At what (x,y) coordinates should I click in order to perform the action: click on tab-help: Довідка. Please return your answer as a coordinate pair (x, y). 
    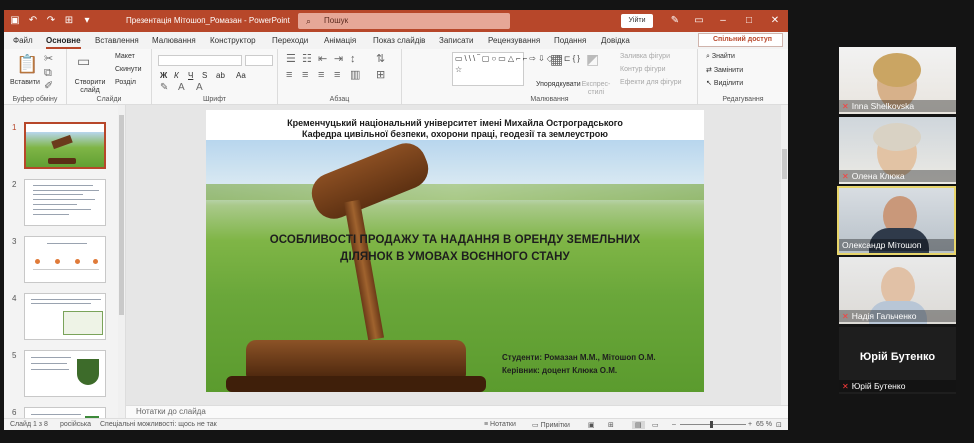
    Looking at the image, I should click on (615, 40).